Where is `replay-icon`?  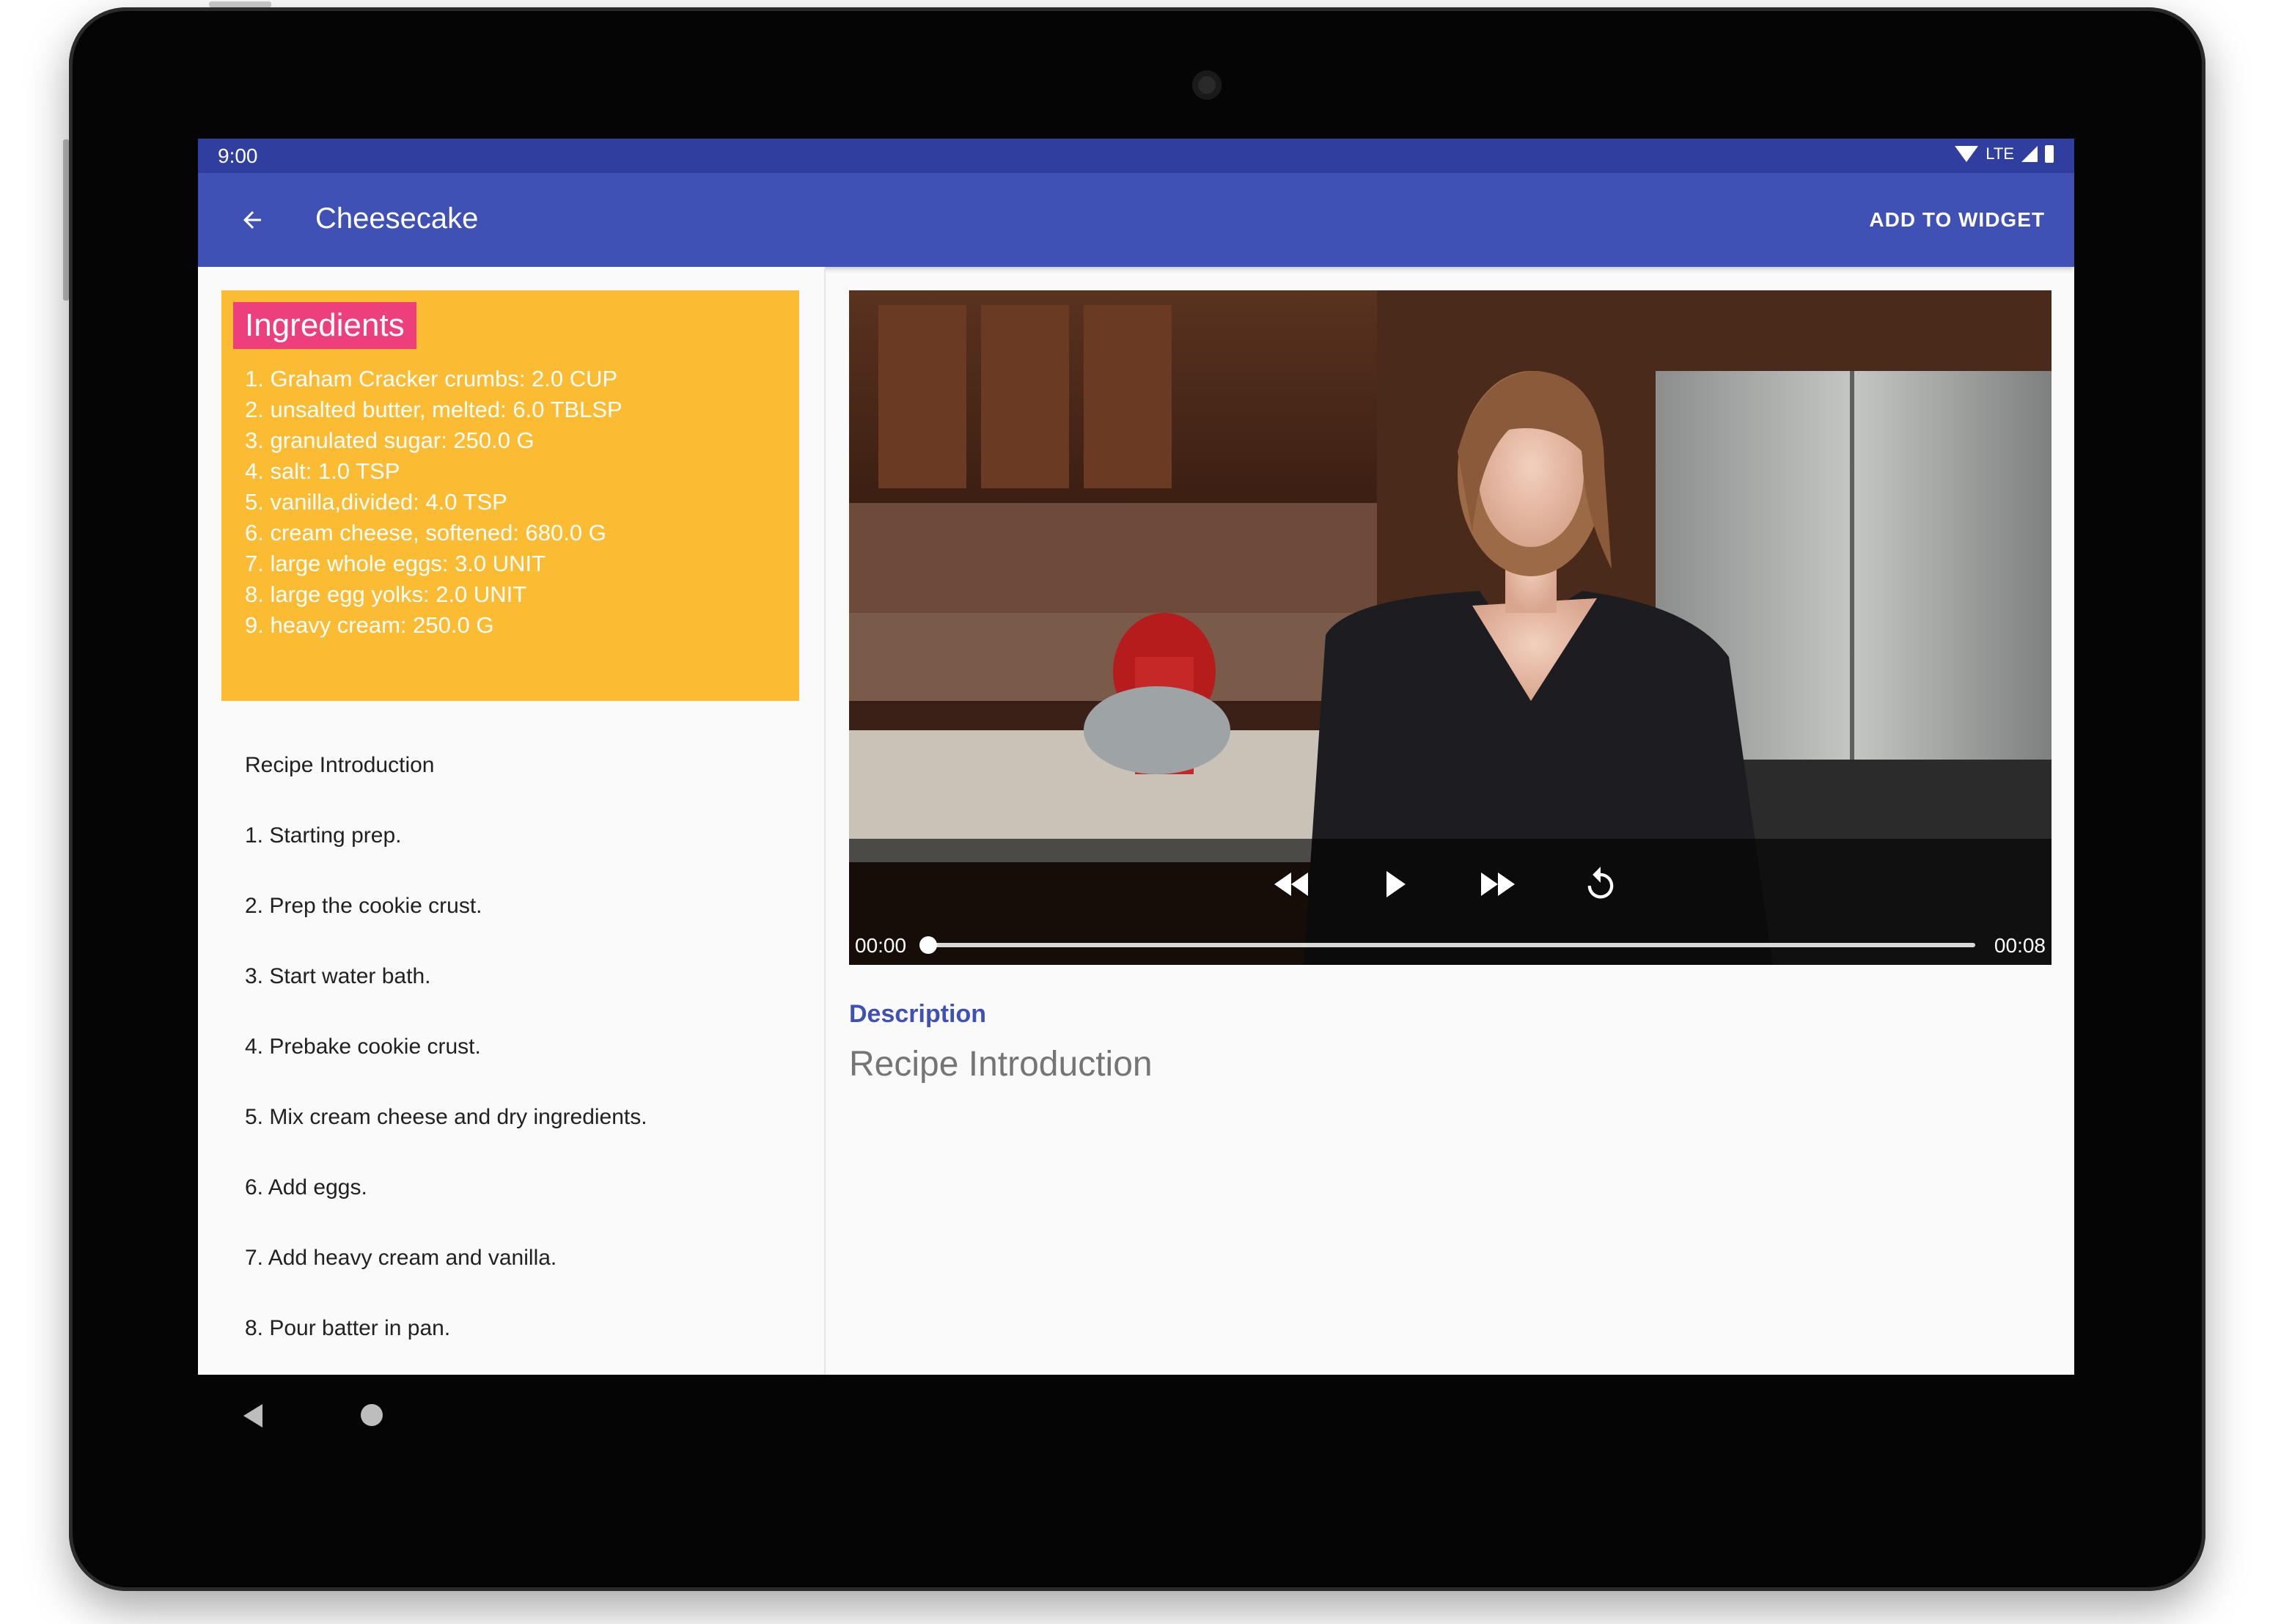 replay-icon is located at coordinates (1600, 883).